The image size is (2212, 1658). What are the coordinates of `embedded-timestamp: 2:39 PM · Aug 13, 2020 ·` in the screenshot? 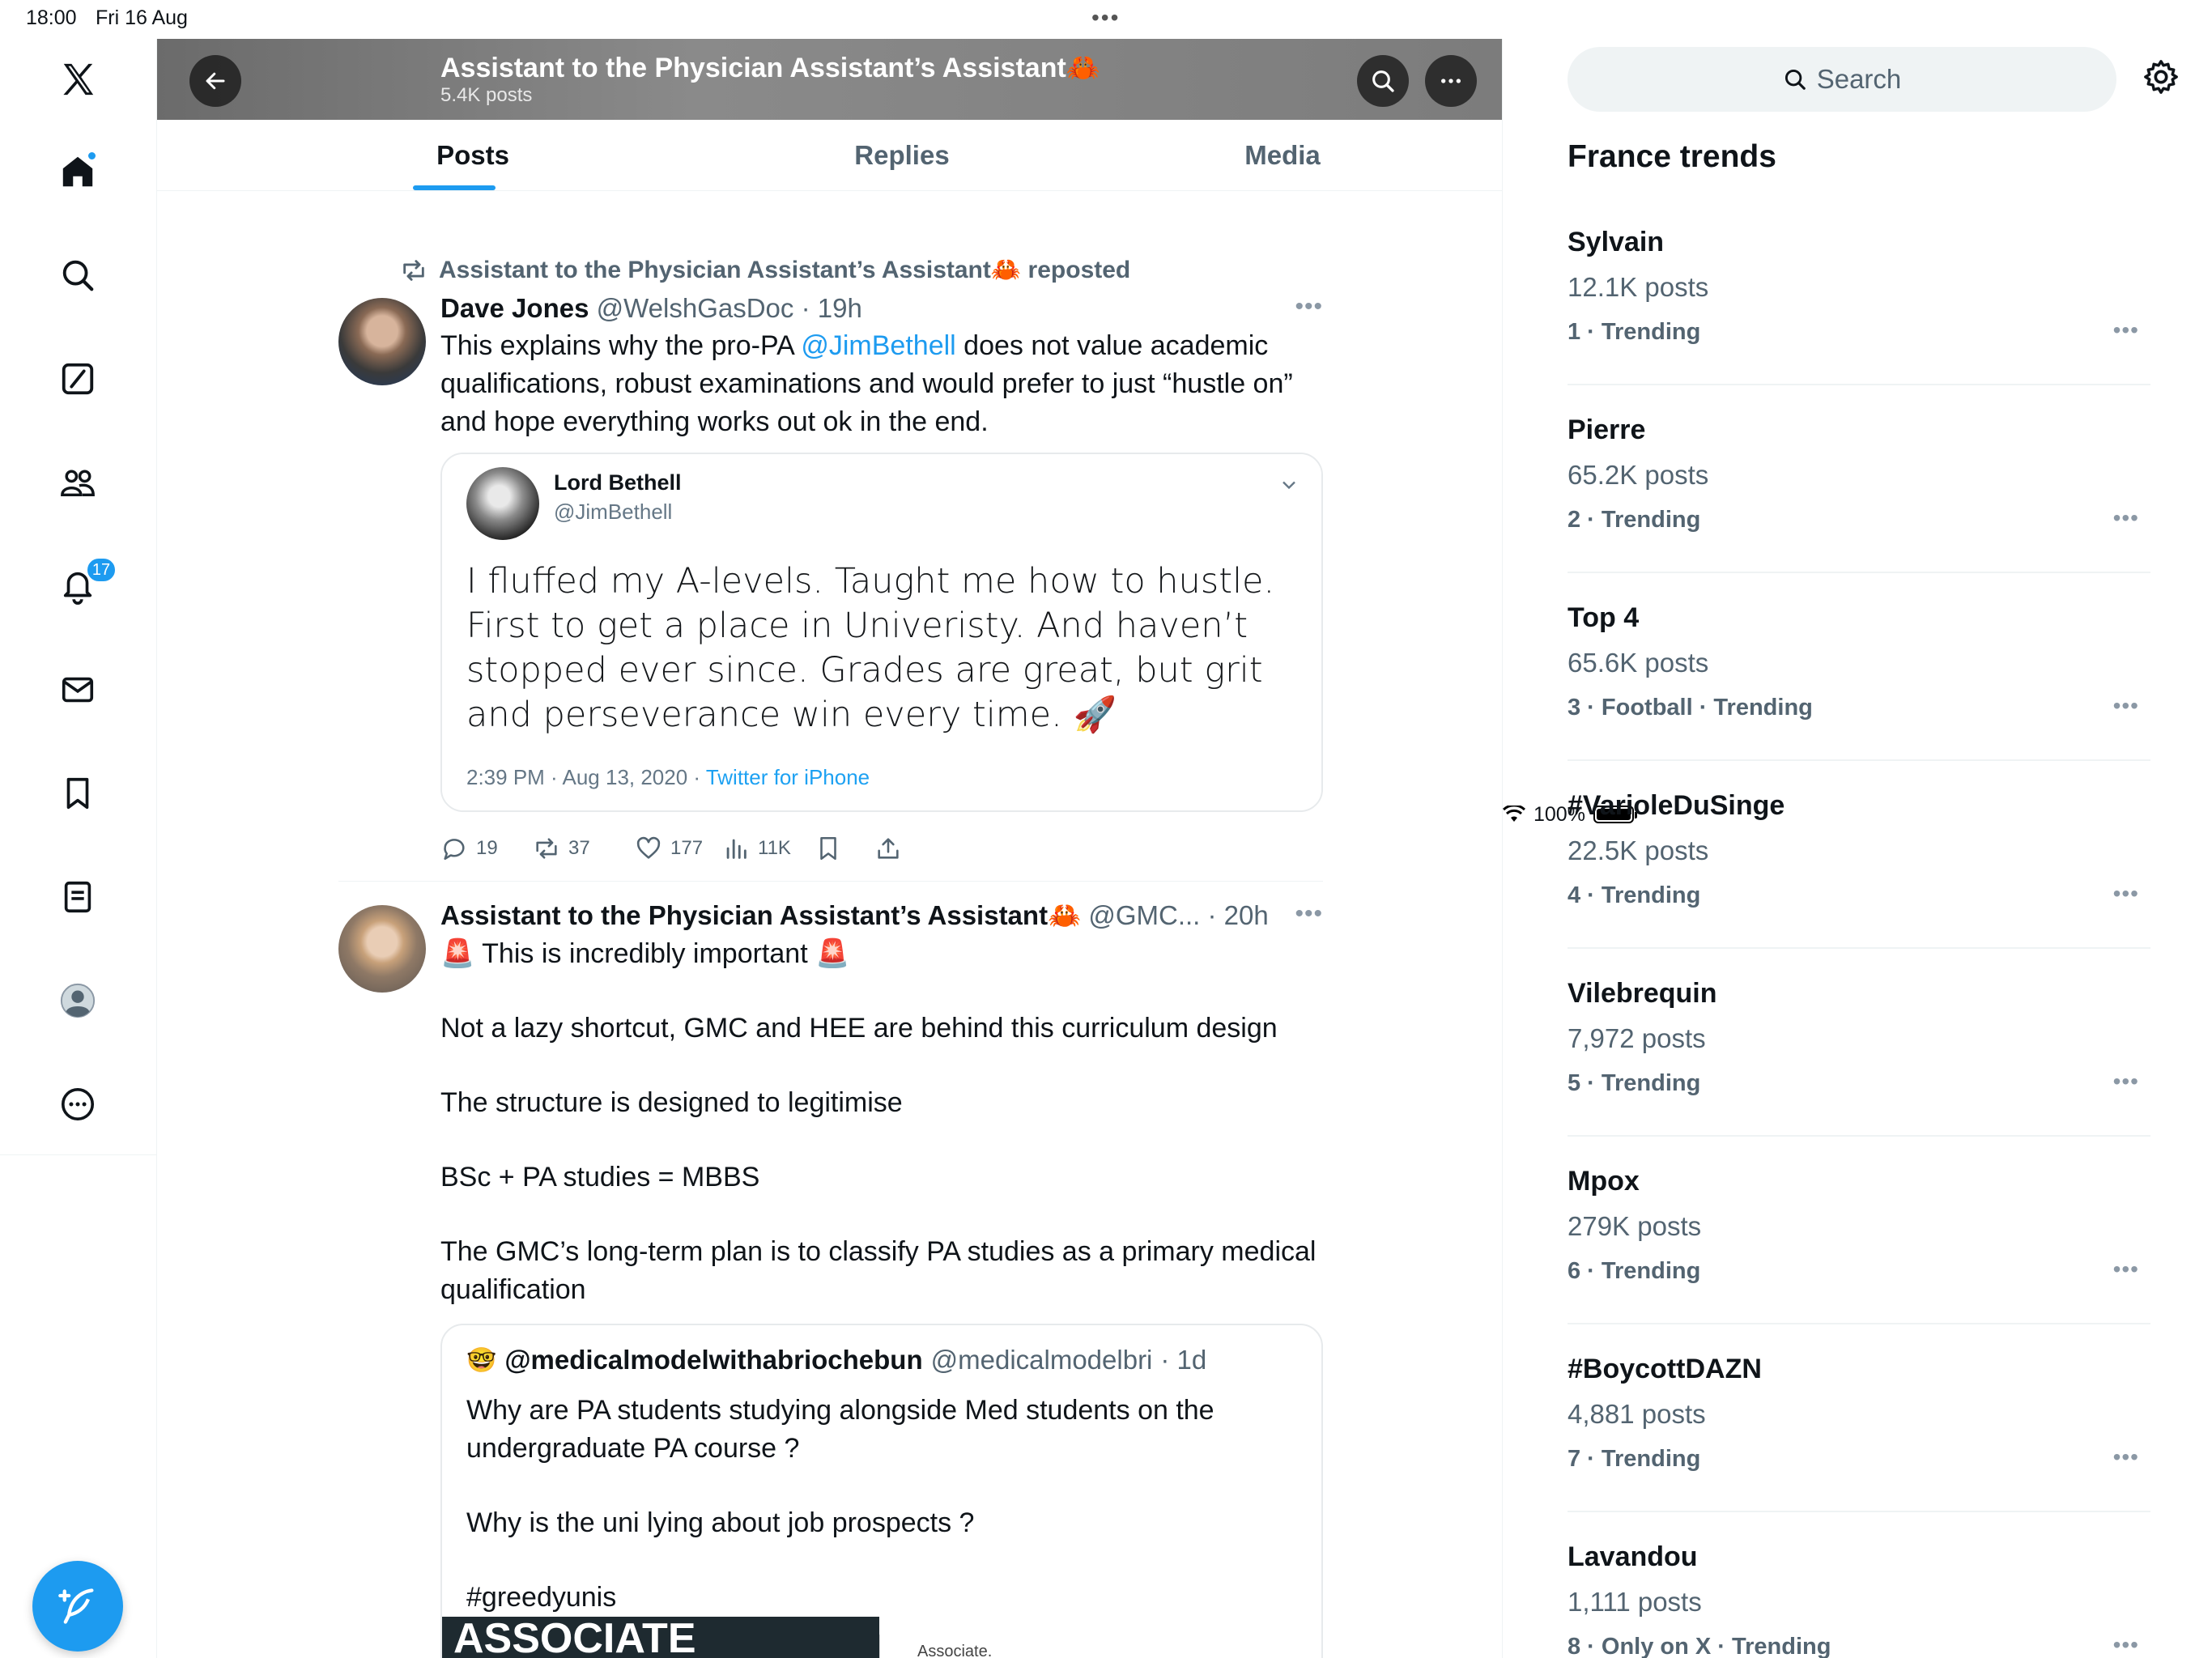 It's located at (586, 777).